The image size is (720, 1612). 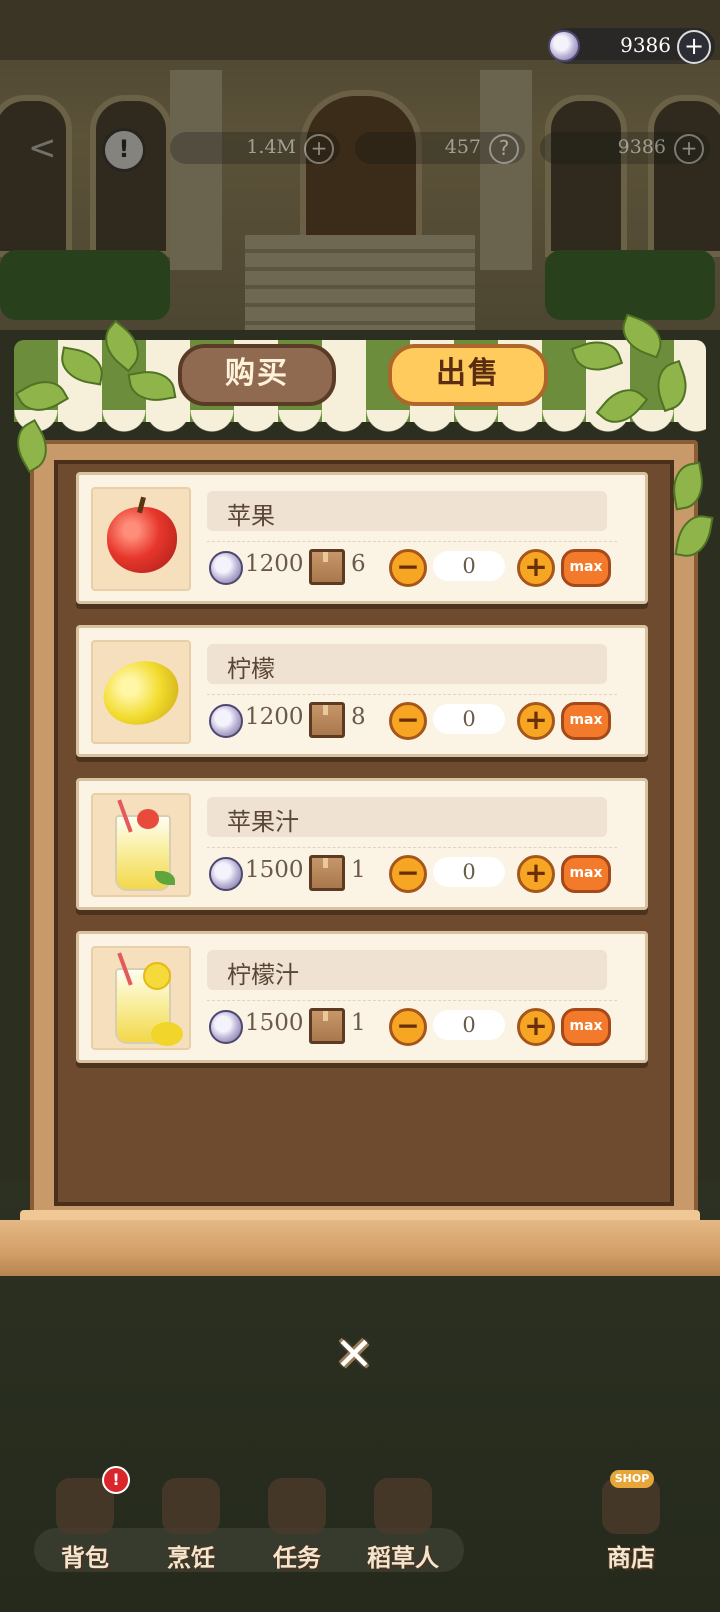 What do you see at coordinates (257, 375) in the screenshot?
I see `tab-buy: 购买` at bounding box center [257, 375].